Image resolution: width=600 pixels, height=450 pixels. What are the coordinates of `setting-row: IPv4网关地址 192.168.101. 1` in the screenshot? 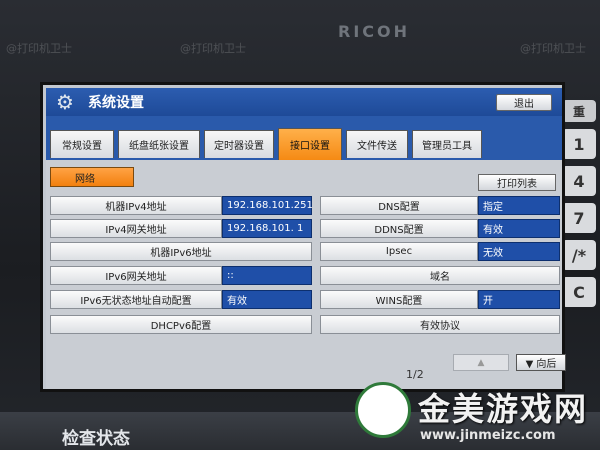 It's located at (181, 228).